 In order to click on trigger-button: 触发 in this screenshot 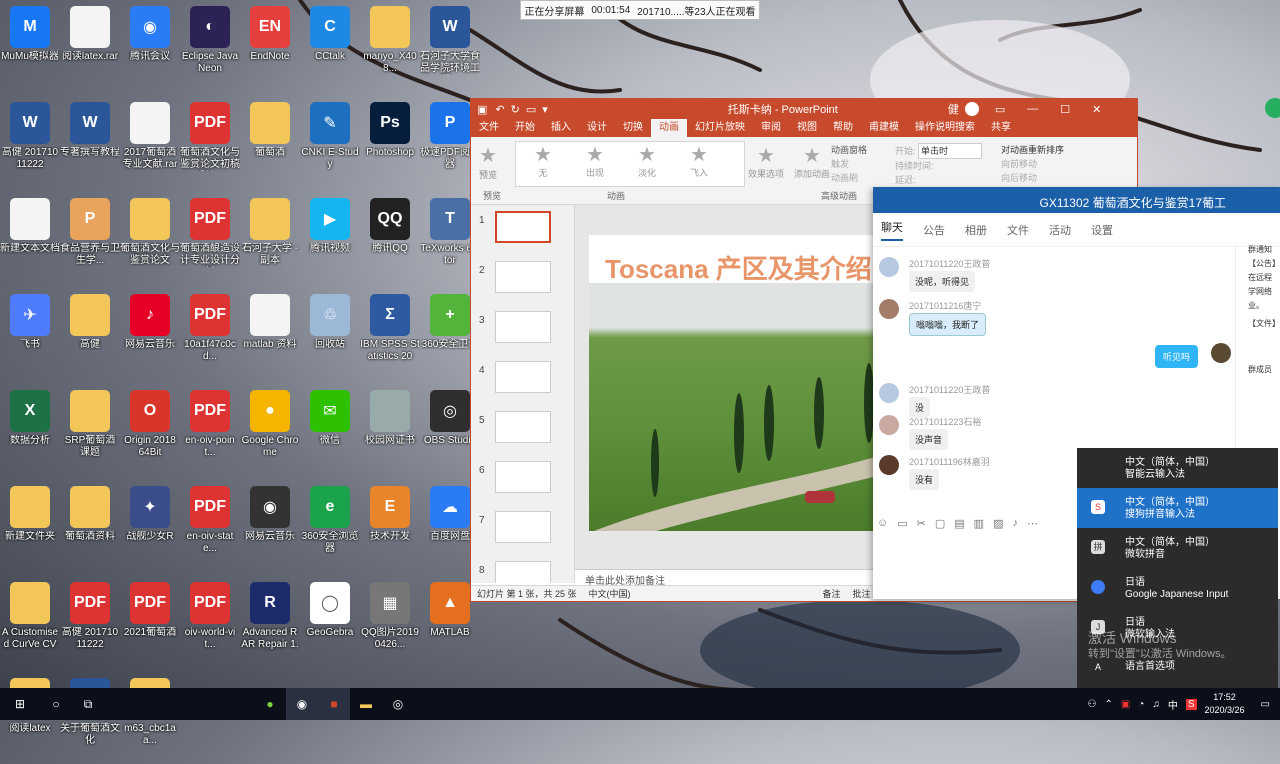, I will do `click(849, 164)`.